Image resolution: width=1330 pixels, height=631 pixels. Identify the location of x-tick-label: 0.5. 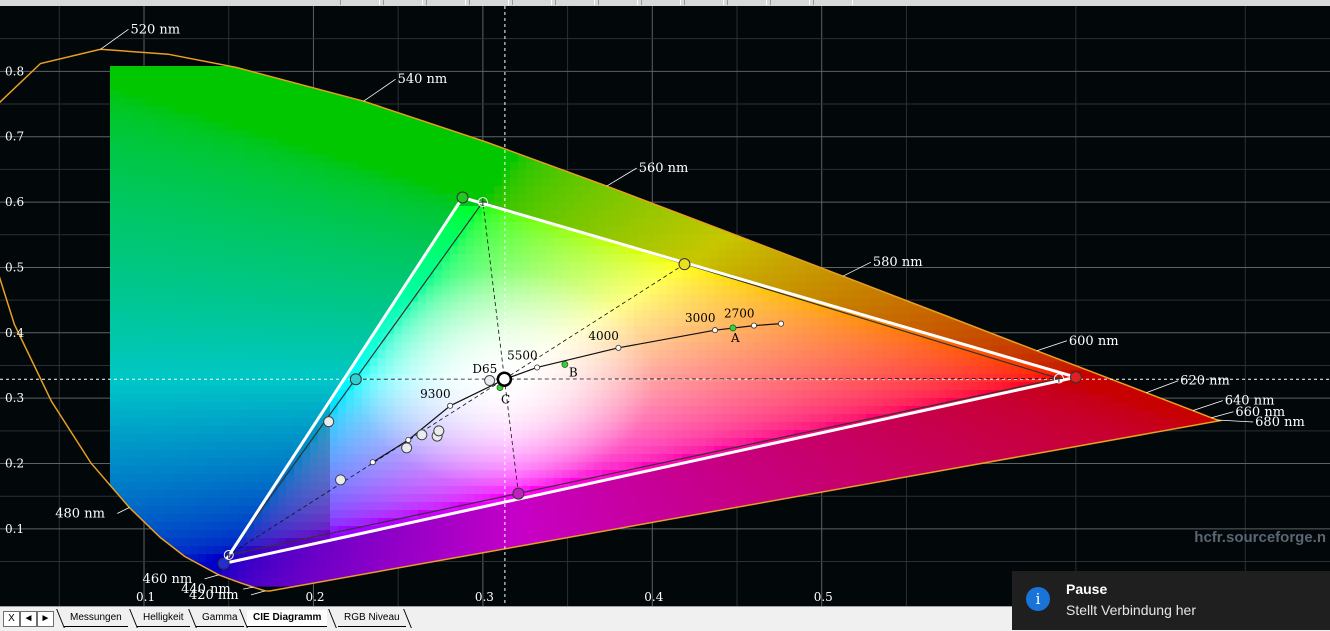
(823, 597).